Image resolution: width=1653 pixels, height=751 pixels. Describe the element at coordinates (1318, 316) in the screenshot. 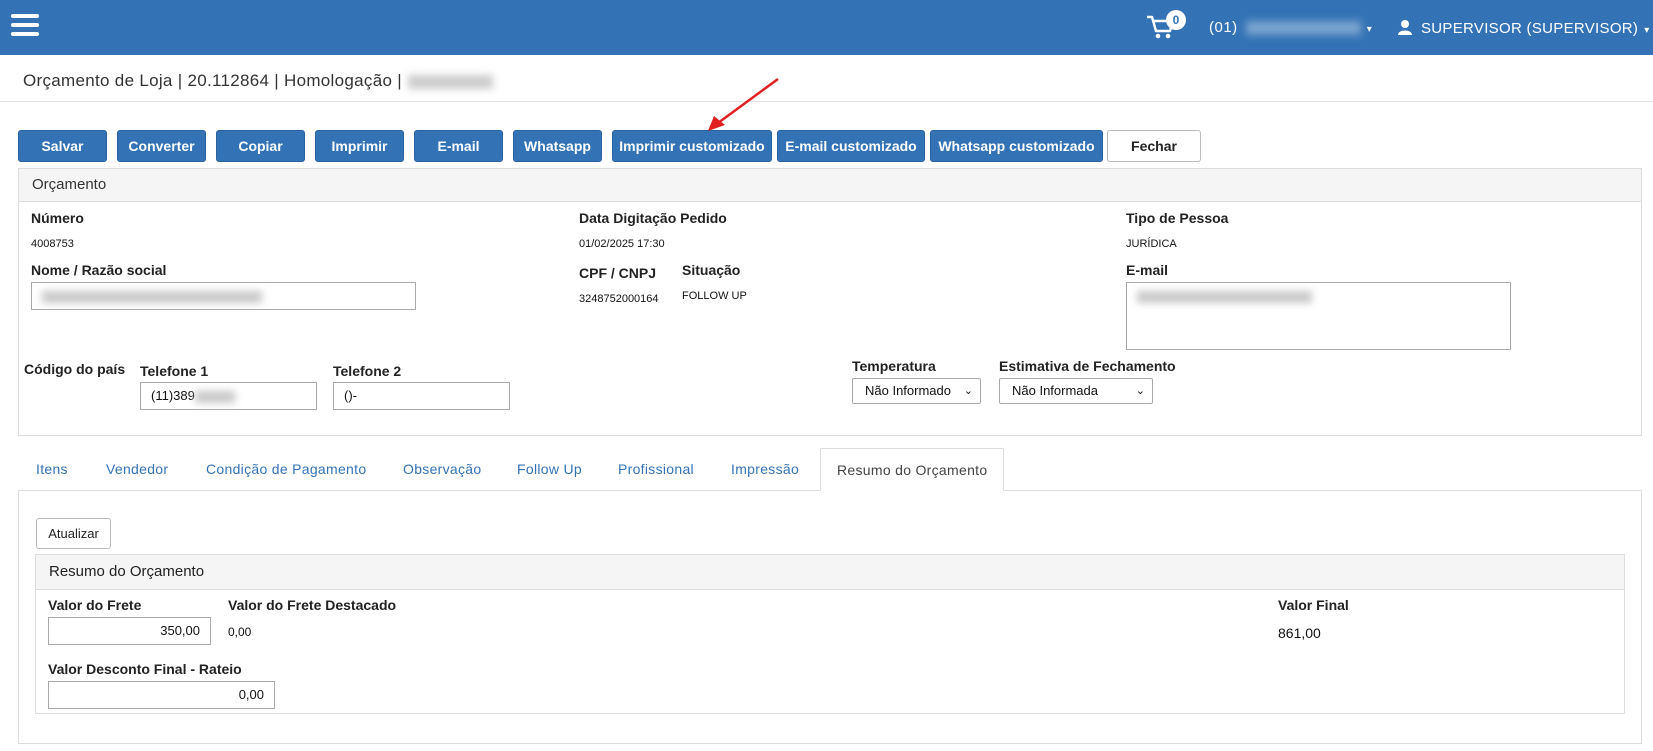

I see `email-textarea` at that location.